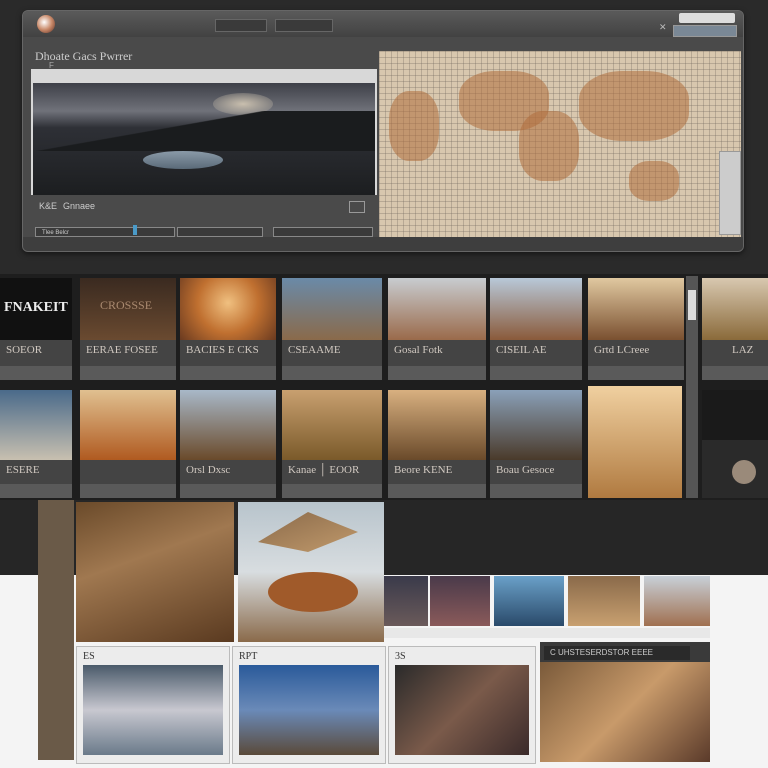 The height and width of the screenshot is (768, 768). What do you see at coordinates (437, 329) in the screenshot?
I see `grid-tile: Gosal Fotk` at bounding box center [437, 329].